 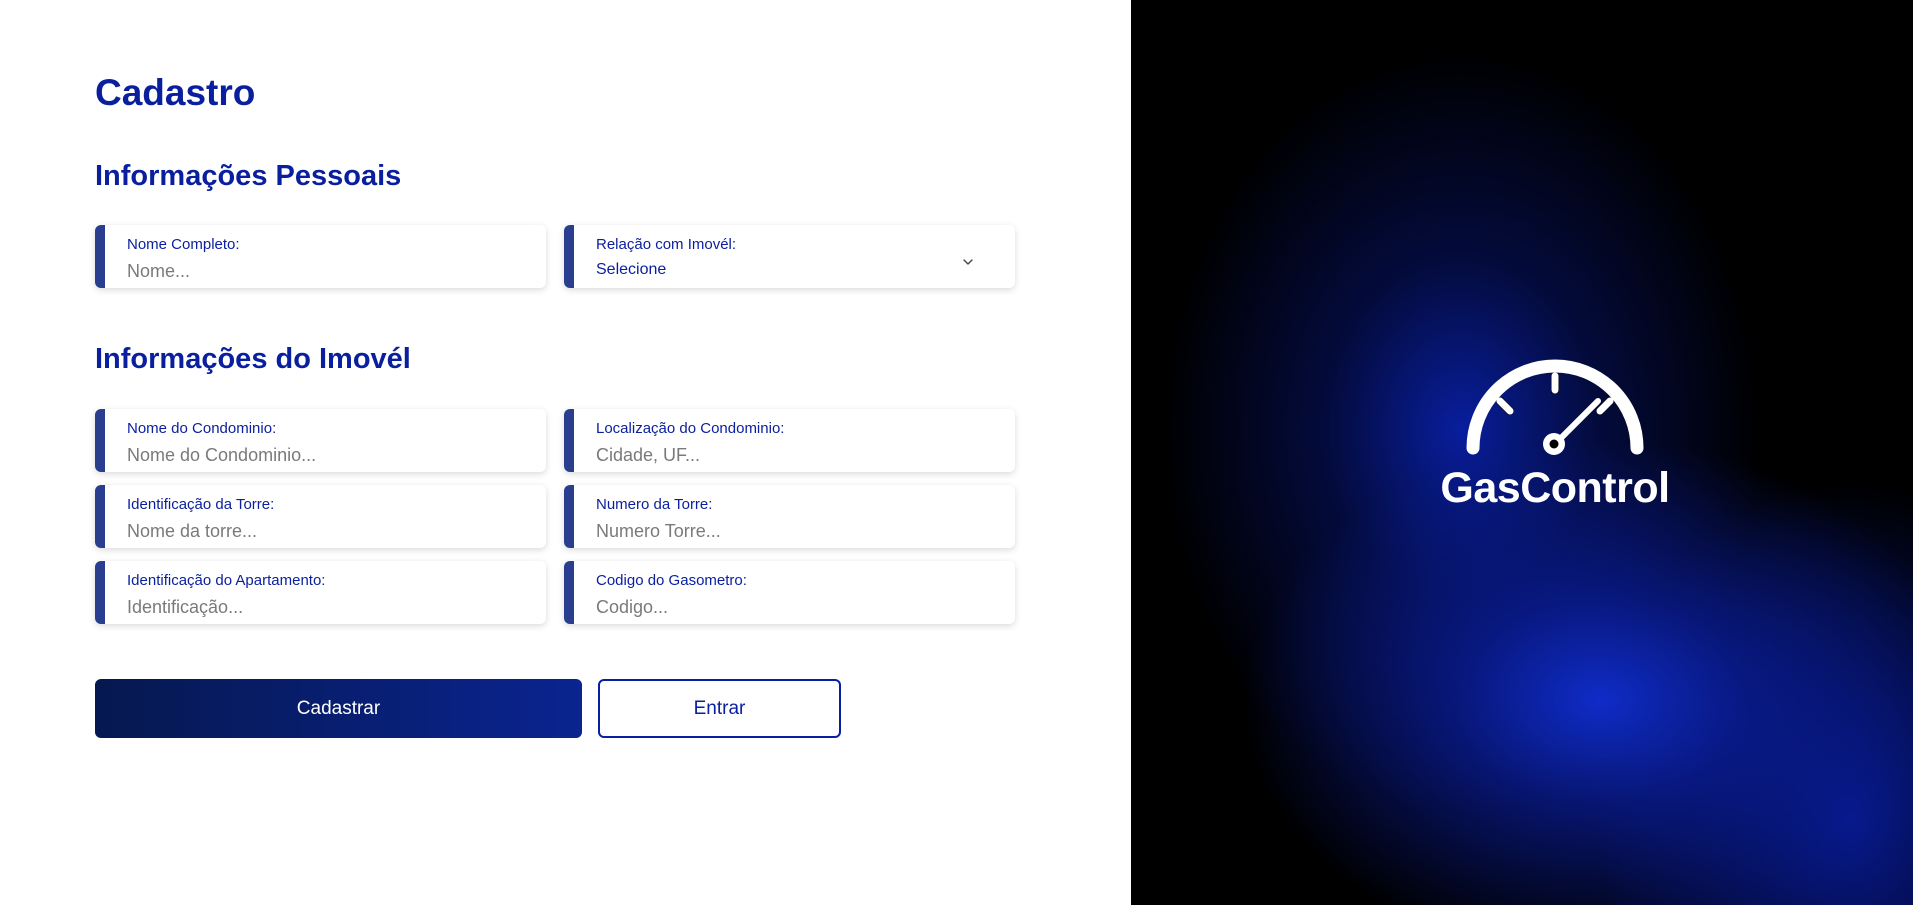 I want to click on full-name-field: Nome Completo:, so click(x=320, y=256).